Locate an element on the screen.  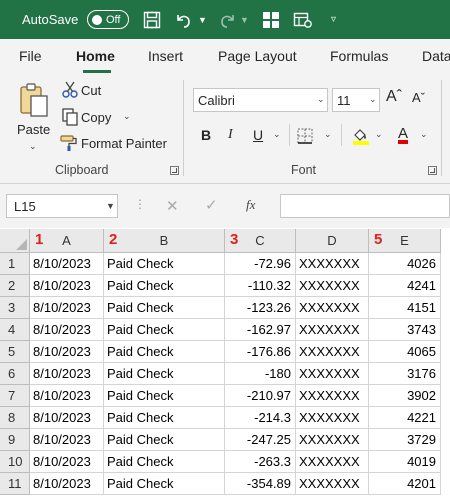
copy-button: Copy is located at coordinates (96, 117).